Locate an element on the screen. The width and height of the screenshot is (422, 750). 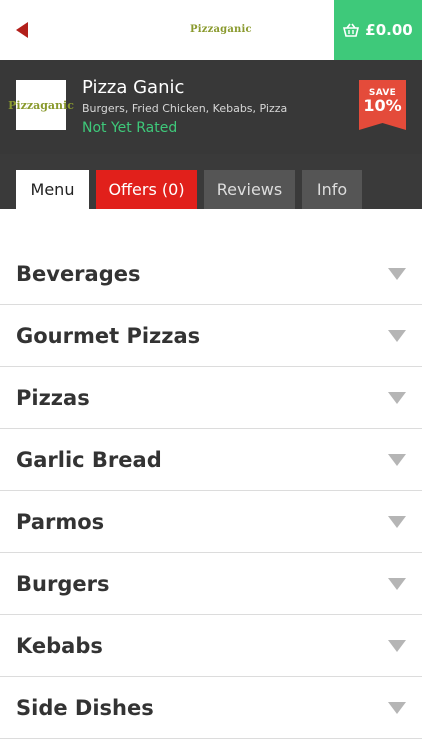
category-label: Burgers is located at coordinates (63, 583).